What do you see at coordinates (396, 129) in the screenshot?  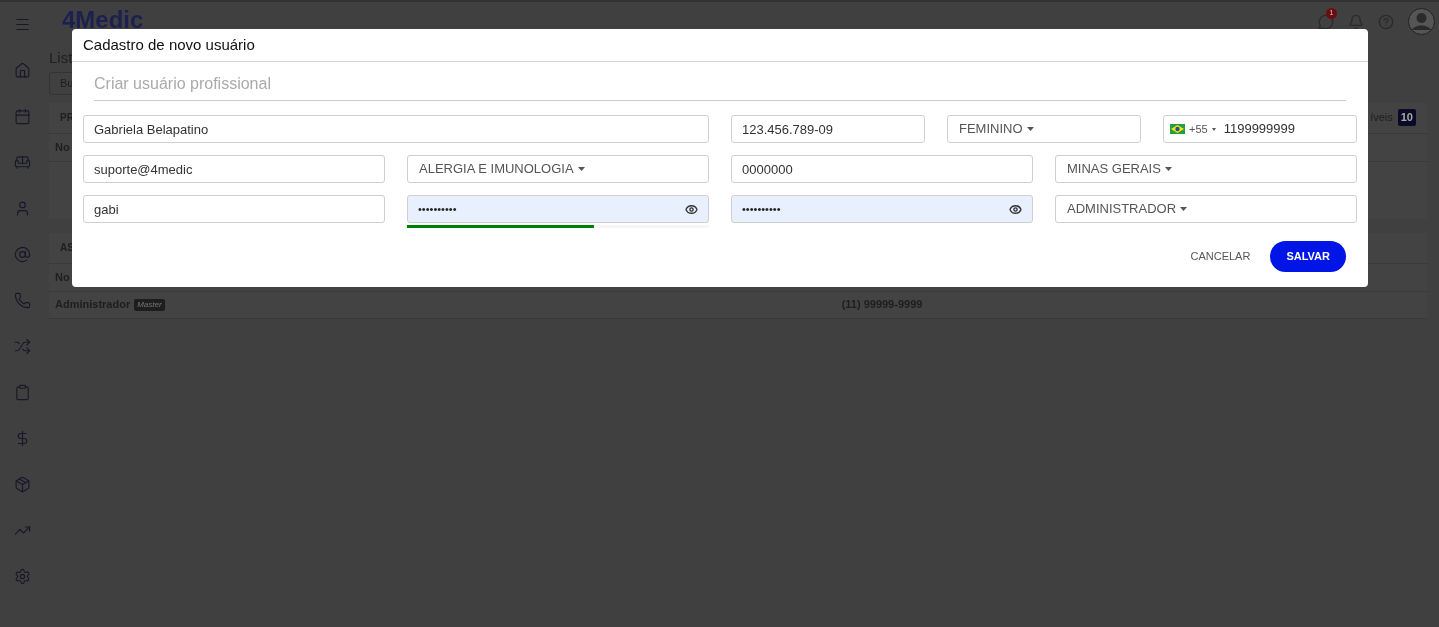 I see `text-field: Gabriela Belapatino` at bounding box center [396, 129].